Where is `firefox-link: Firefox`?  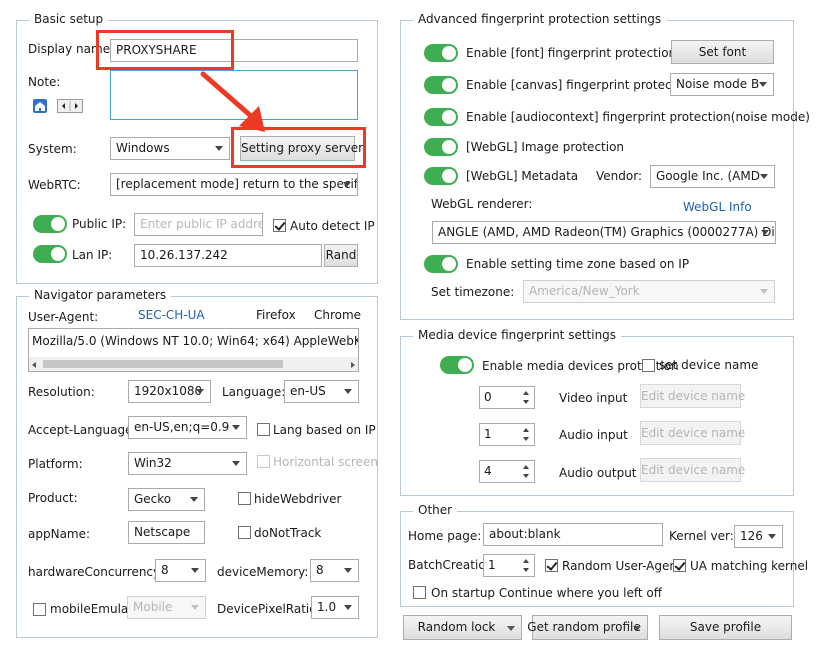 firefox-link: Firefox is located at coordinates (276, 315).